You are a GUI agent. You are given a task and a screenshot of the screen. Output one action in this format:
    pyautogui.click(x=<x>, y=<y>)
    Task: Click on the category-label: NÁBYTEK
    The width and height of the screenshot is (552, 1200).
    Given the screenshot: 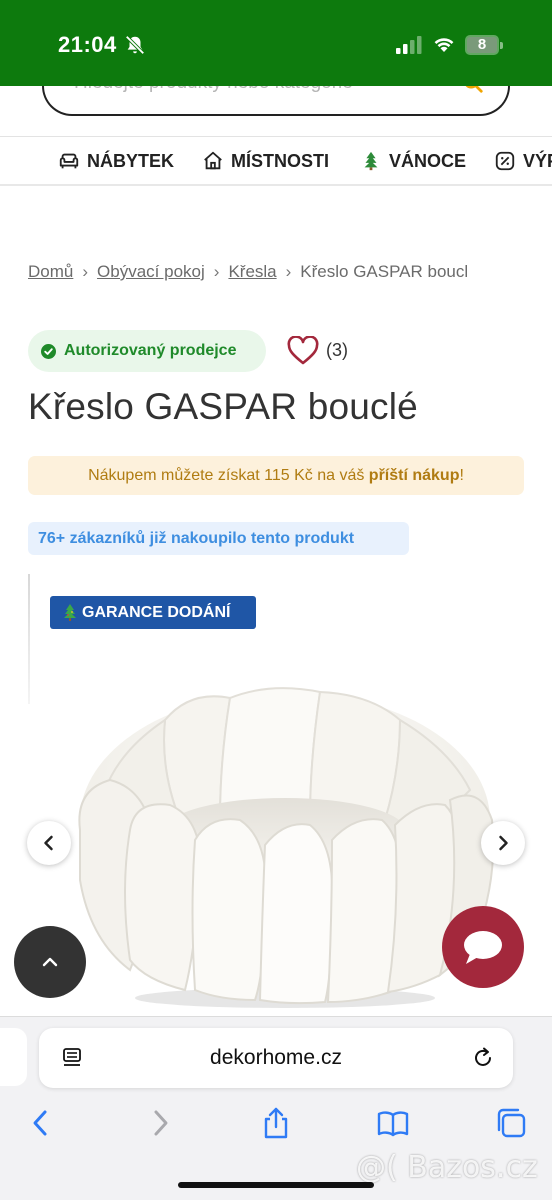 What is the action you would take?
    pyautogui.click(x=131, y=160)
    